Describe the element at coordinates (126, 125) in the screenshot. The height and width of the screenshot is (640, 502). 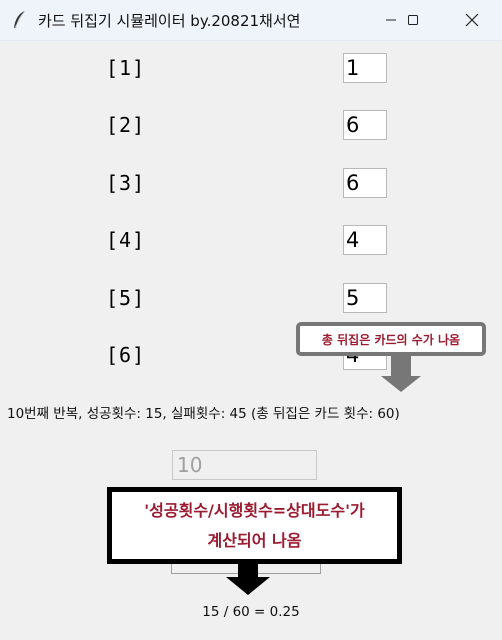
I see `row-label-2: [2]` at that location.